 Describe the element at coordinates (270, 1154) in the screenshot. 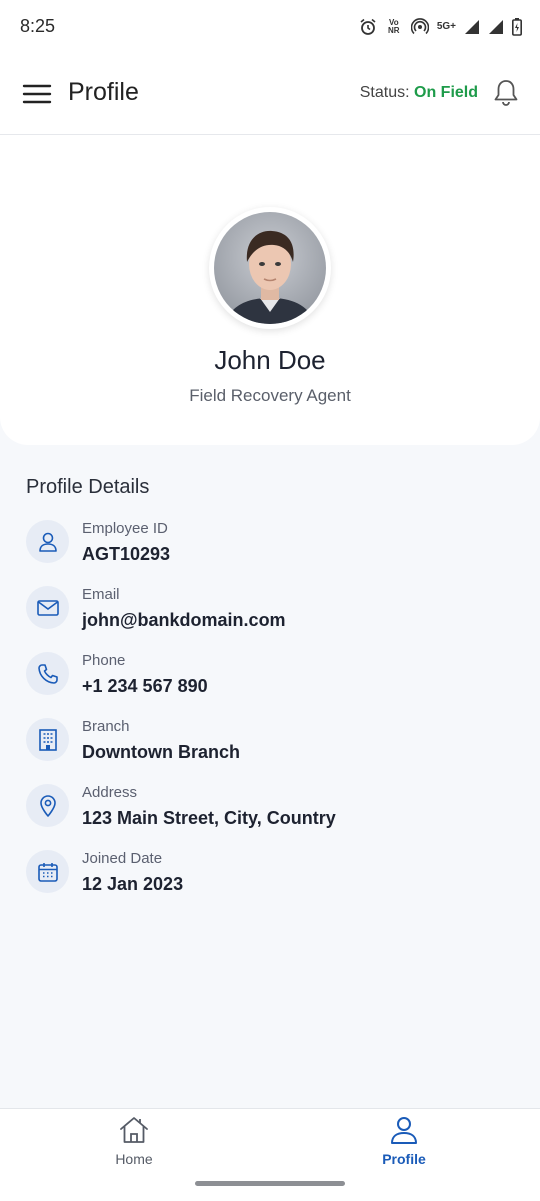

I see `bottom-nav: Home Profile` at that location.